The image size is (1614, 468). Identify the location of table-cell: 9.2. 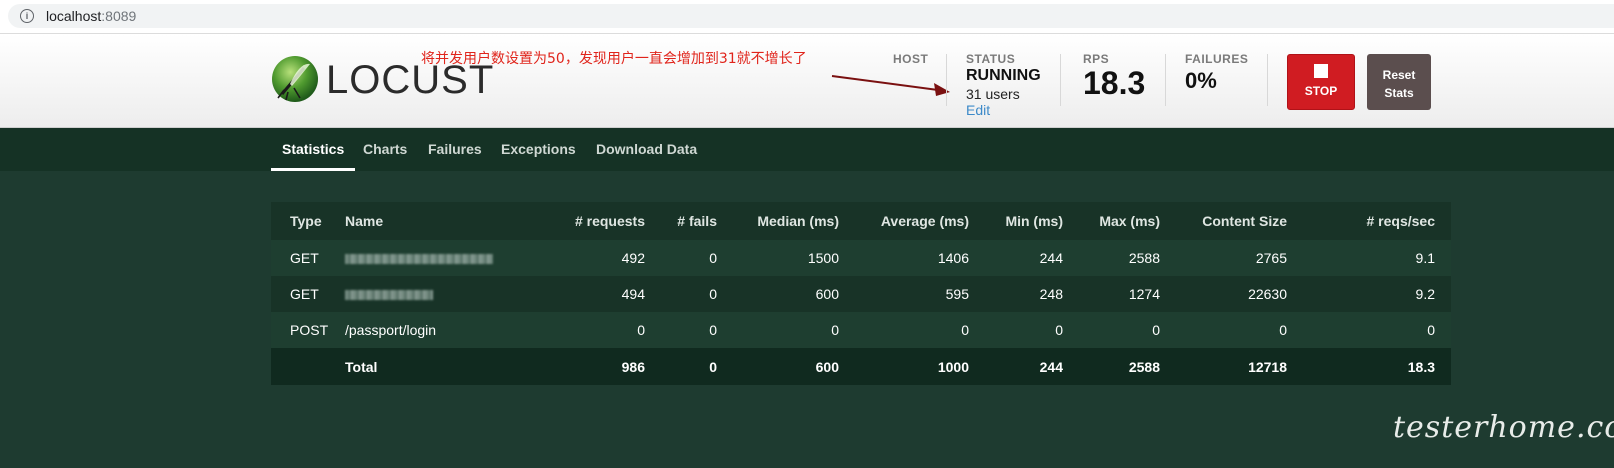
(1377, 294).